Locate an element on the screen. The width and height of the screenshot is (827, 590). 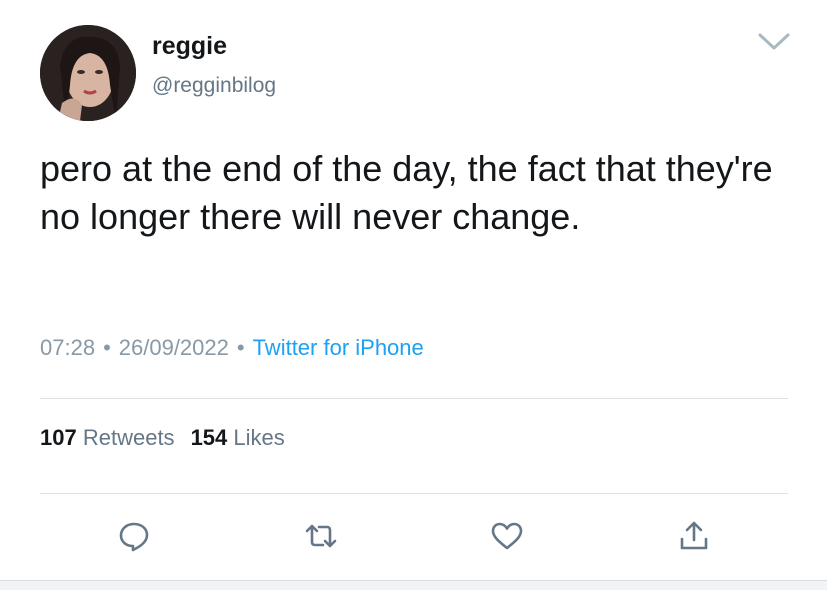
likes-stat: 154 Likes is located at coordinates (238, 437).